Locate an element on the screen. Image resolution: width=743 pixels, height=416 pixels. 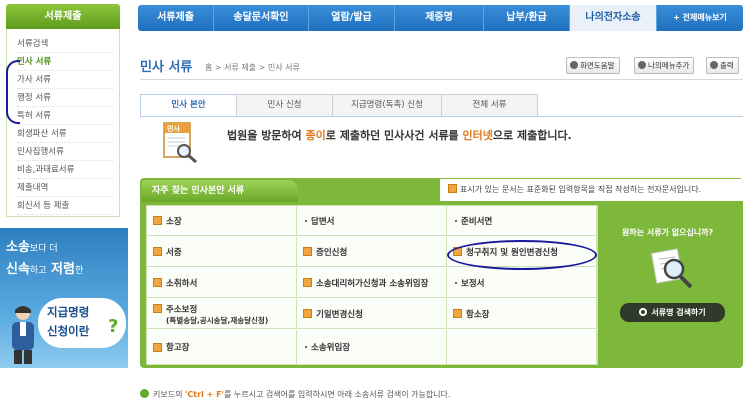
form-item-empty is located at coordinates (522, 347).